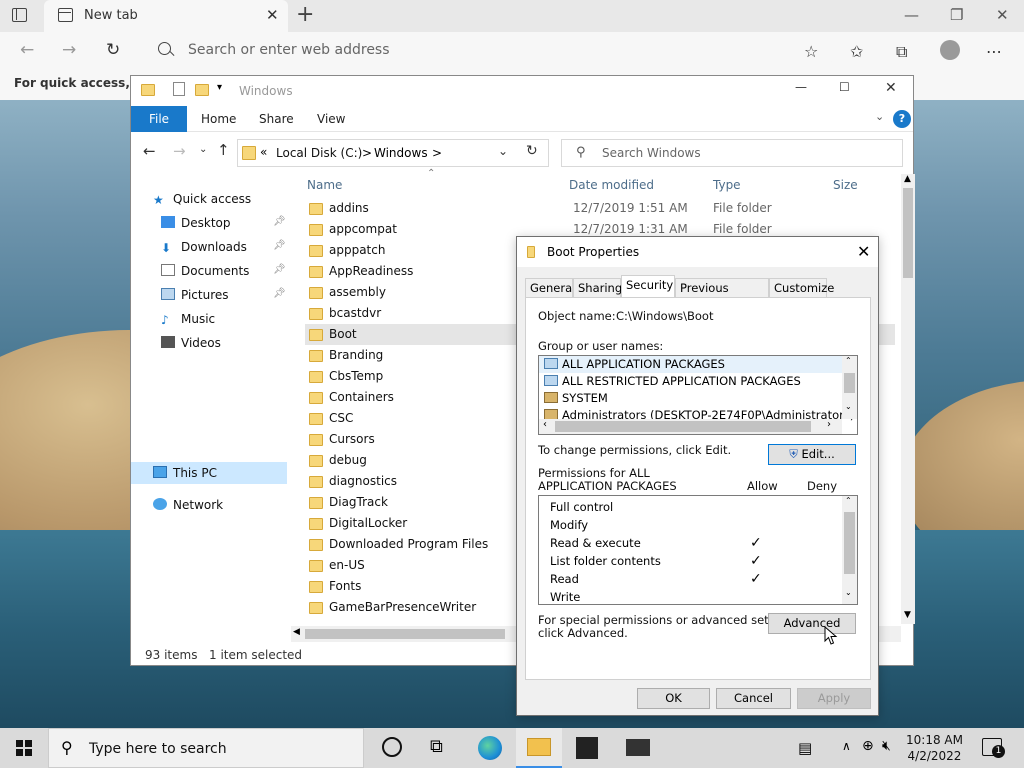  Describe the element at coordinates (179, 89) in the screenshot. I see `properties-icon` at that location.